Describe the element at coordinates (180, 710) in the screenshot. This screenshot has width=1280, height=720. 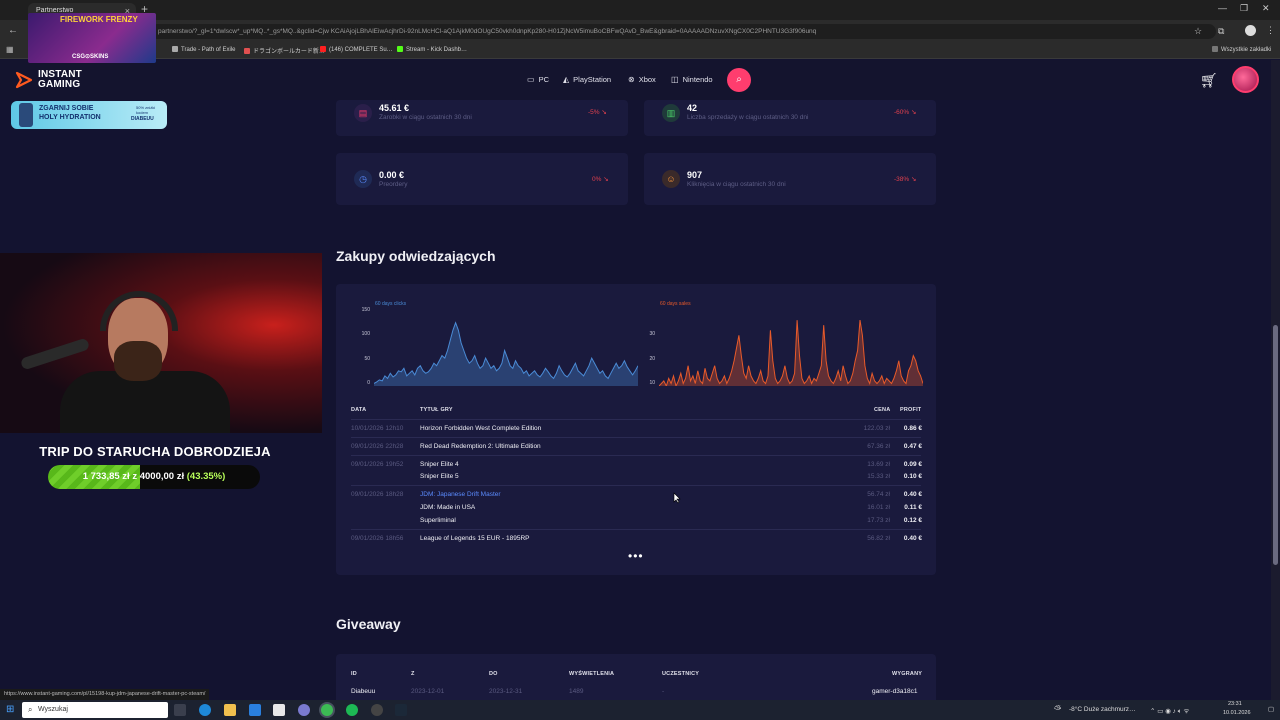
I see `task-view-icon` at that location.